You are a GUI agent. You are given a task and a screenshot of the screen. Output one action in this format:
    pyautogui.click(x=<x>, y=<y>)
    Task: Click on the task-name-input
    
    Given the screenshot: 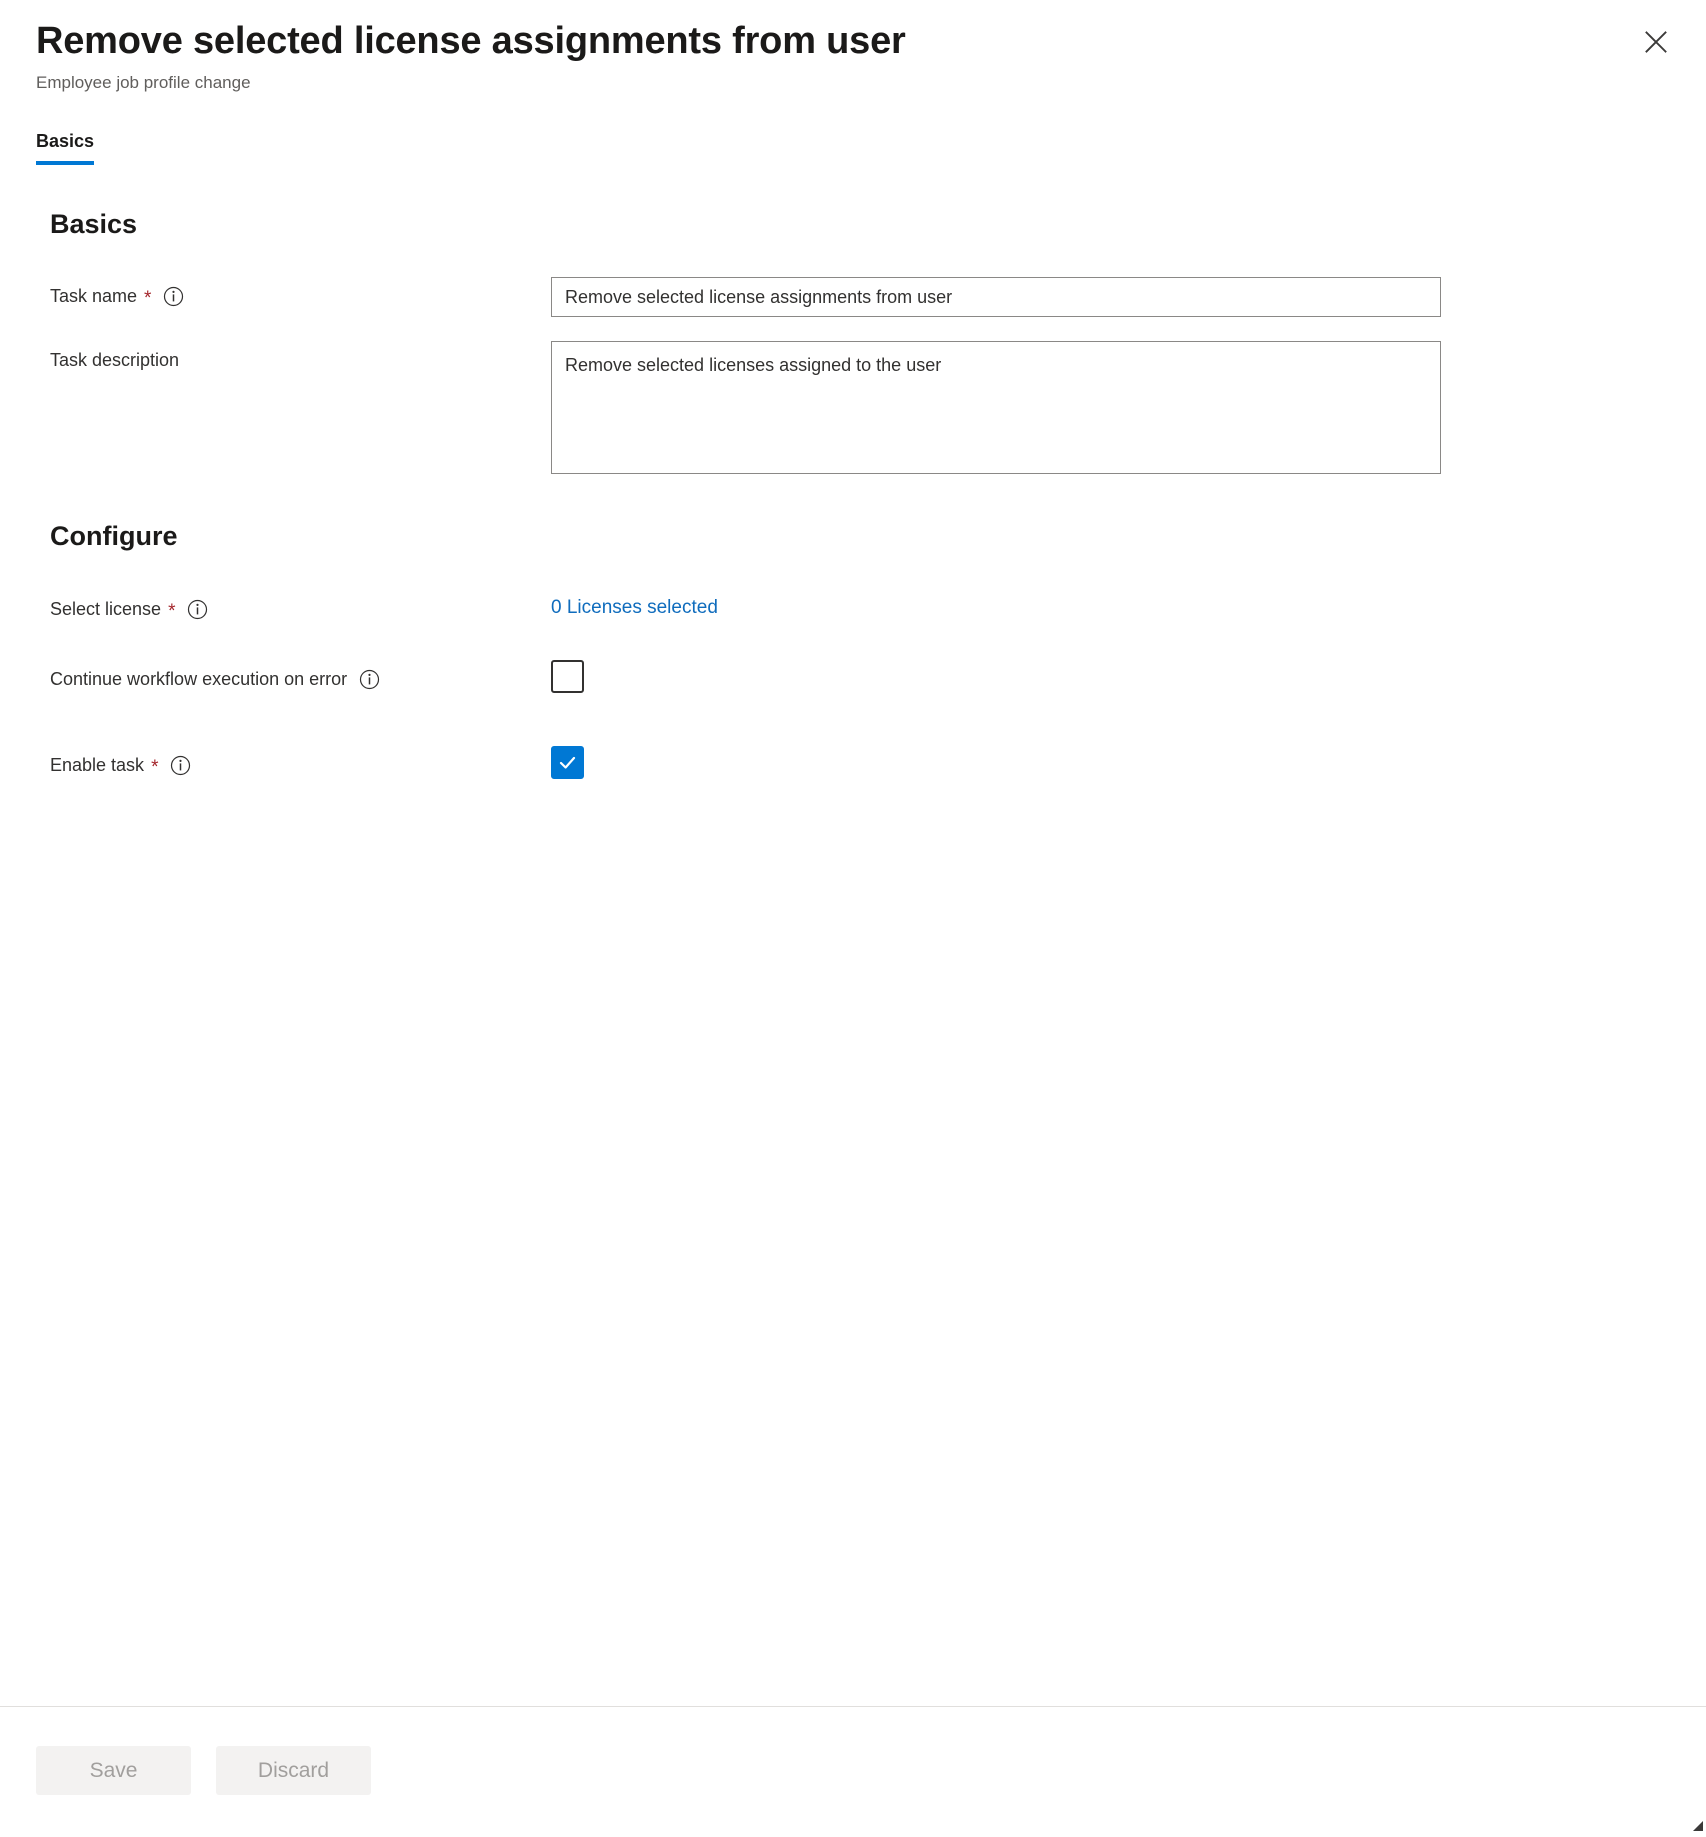 What is the action you would take?
    pyautogui.click(x=996, y=297)
    